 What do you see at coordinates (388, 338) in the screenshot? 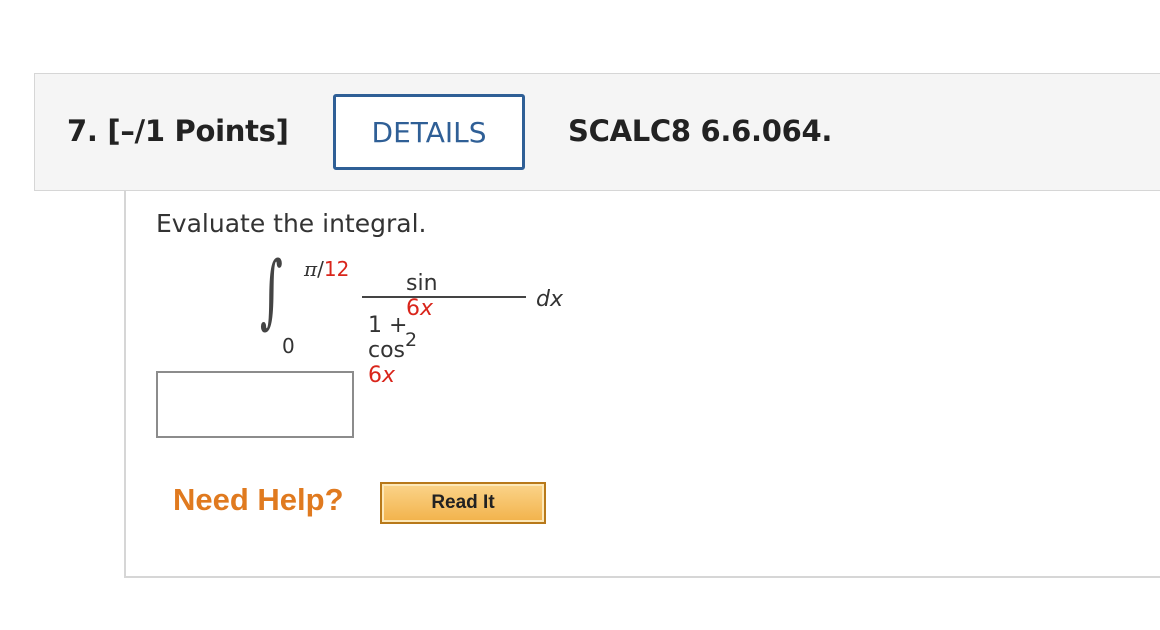
I see `denominator-base: 1 + cos` at bounding box center [388, 338].